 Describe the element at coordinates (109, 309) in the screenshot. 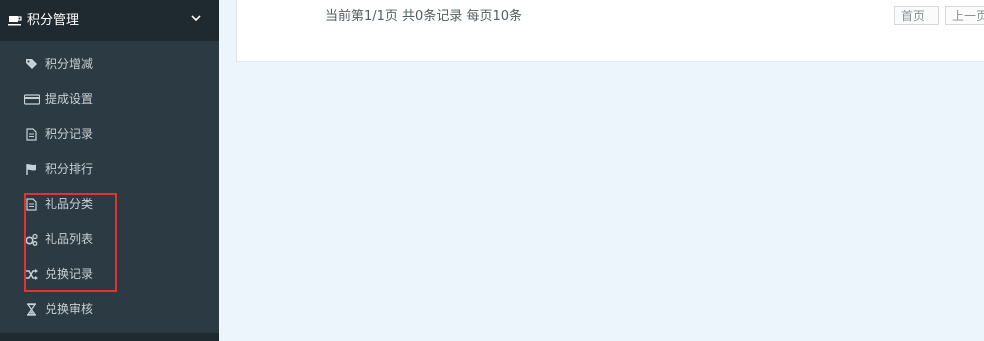

I see `sidebar-item-exchange-review: 兑换审核` at that location.